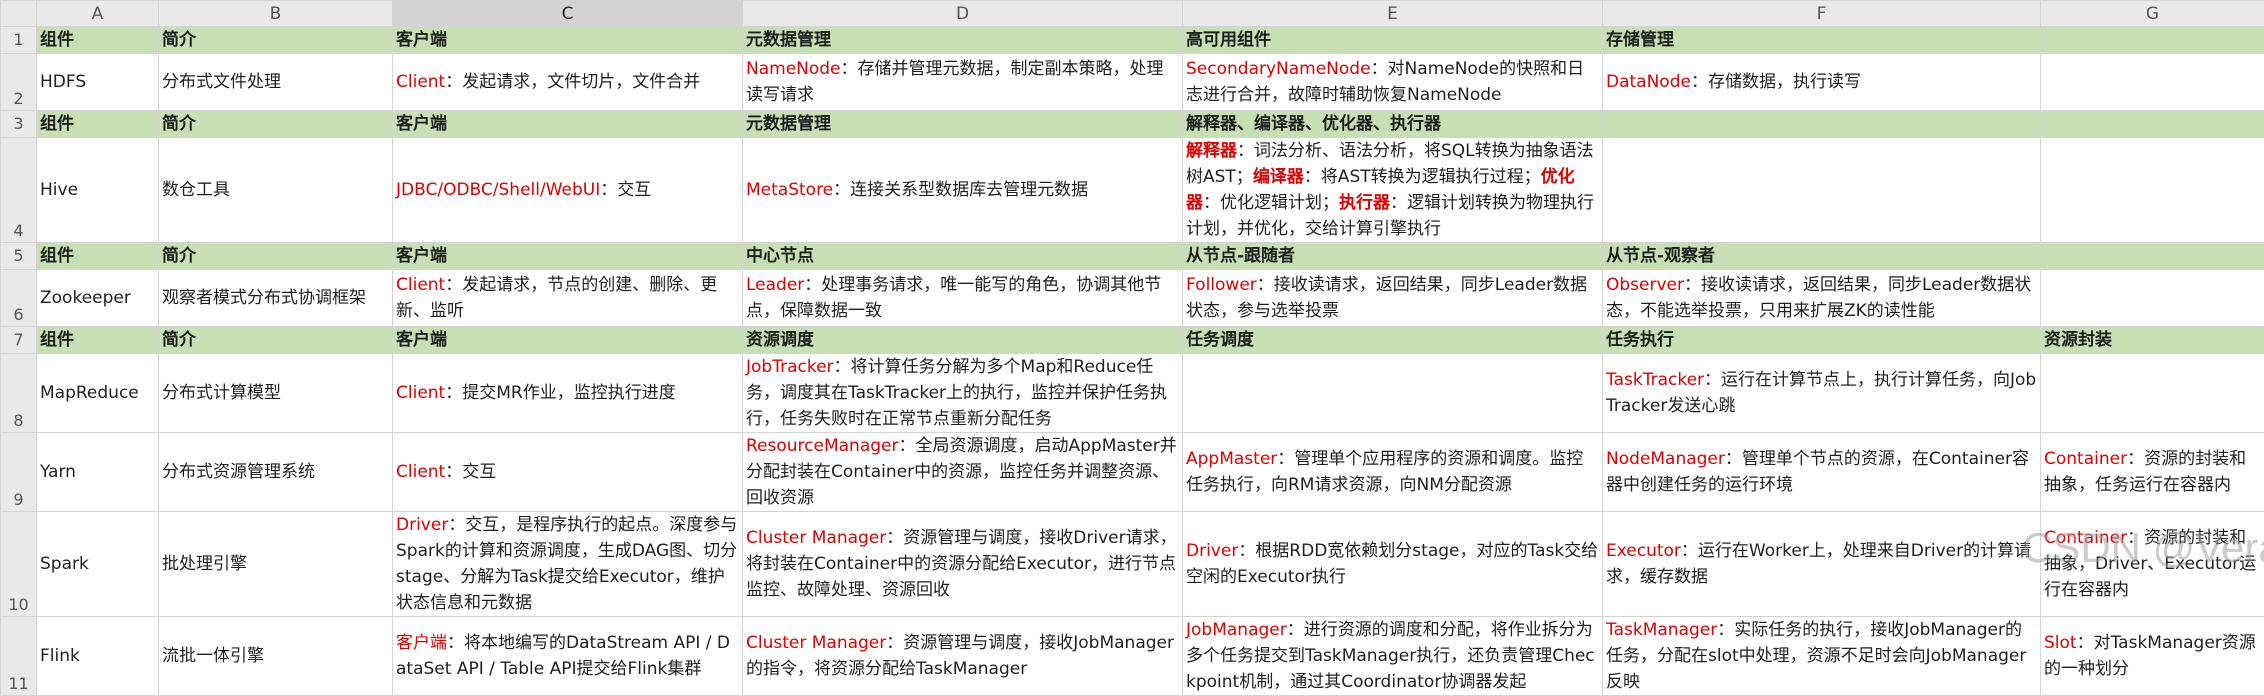  I want to click on cell-b11: 流批一体引擎, so click(276, 656).